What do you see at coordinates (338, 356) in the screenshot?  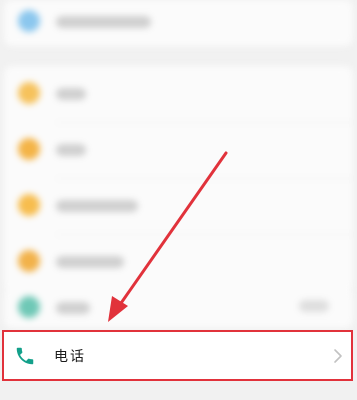 I see `chevron-right-icon` at bounding box center [338, 356].